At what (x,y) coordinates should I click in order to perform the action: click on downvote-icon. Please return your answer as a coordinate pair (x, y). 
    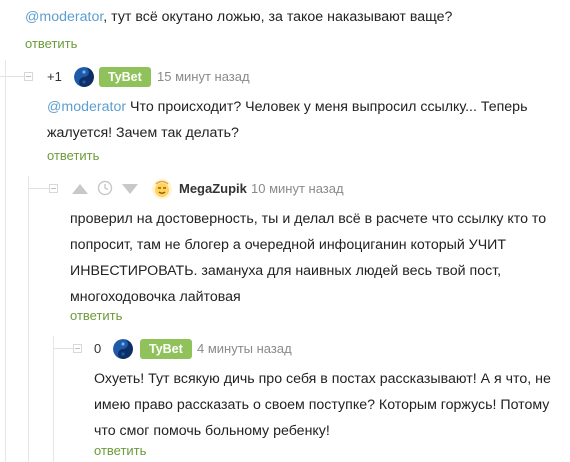
    Looking at the image, I should click on (130, 191).